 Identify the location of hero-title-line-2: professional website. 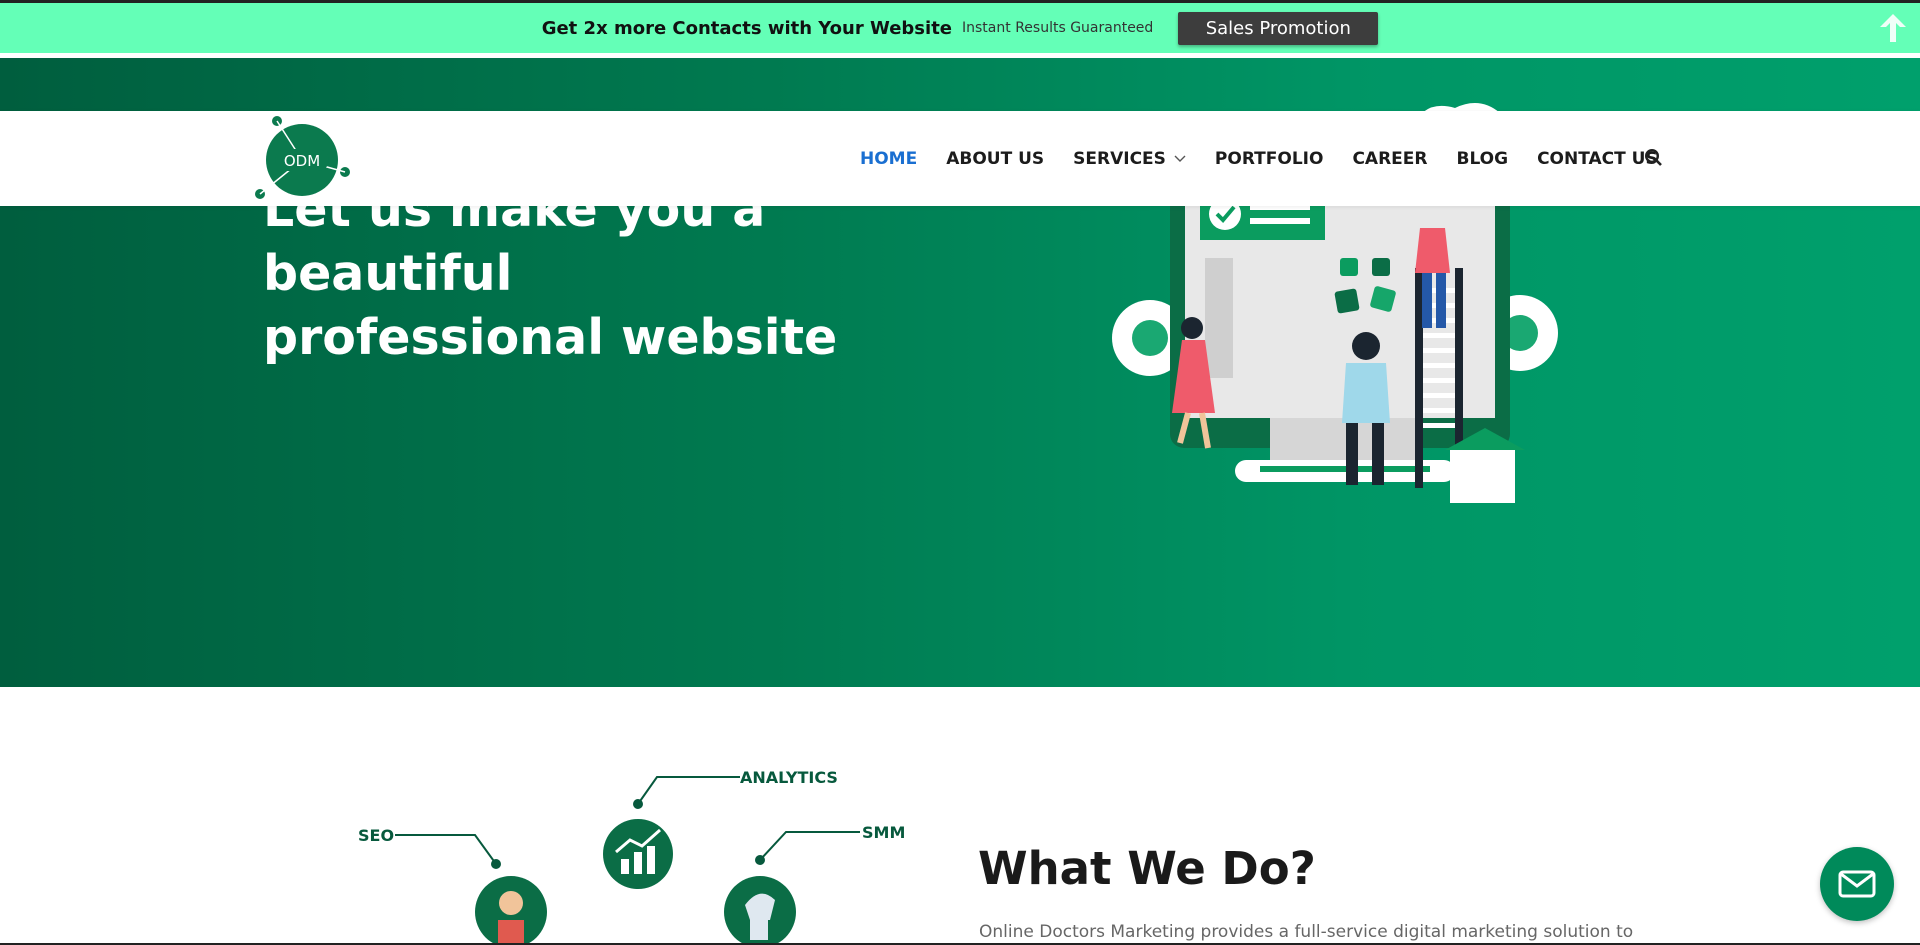
(550, 337).